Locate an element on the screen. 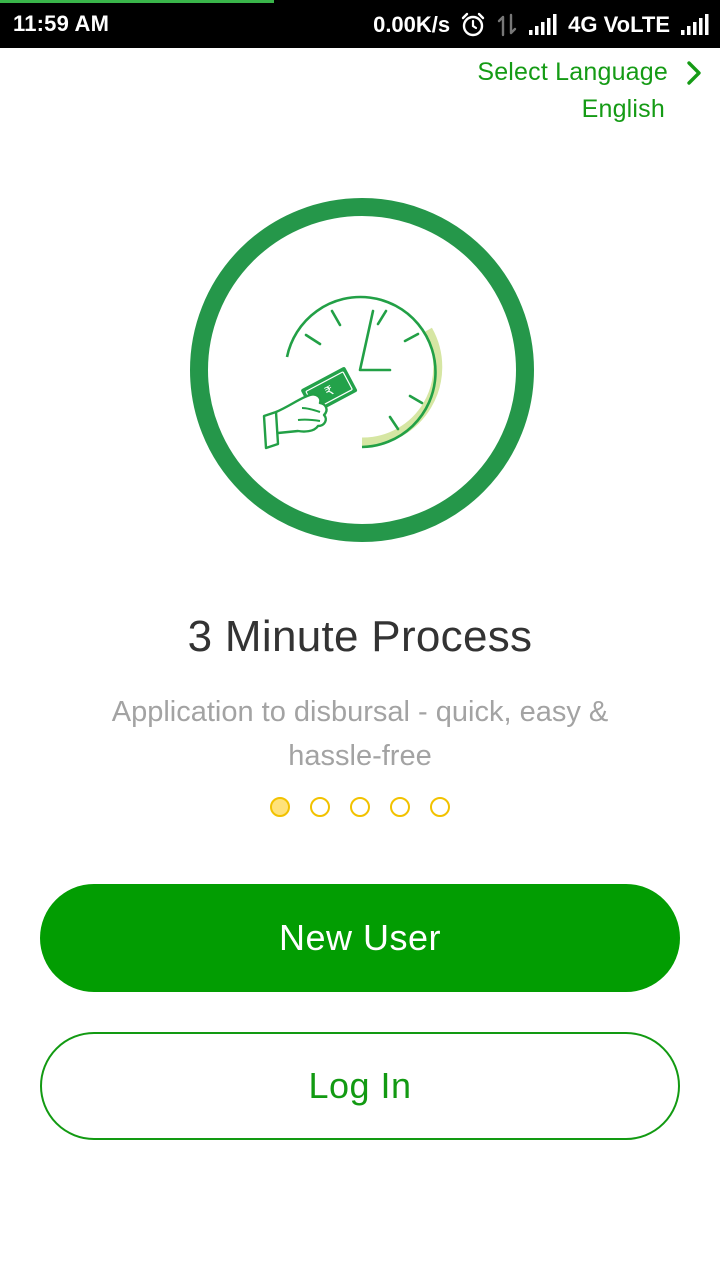 The image size is (720, 1280). status-bar: 11:59 AM 0.00K/s 4G VoLTE is located at coordinates (360, 24).